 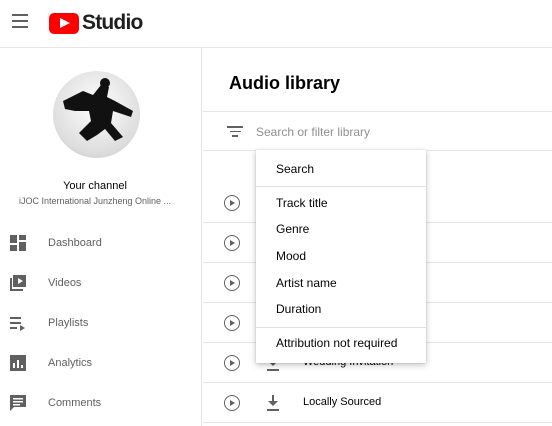 What do you see at coordinates (18, 403) in the screenshot?
I see `comments-icon` at bounding box center [18, 403].